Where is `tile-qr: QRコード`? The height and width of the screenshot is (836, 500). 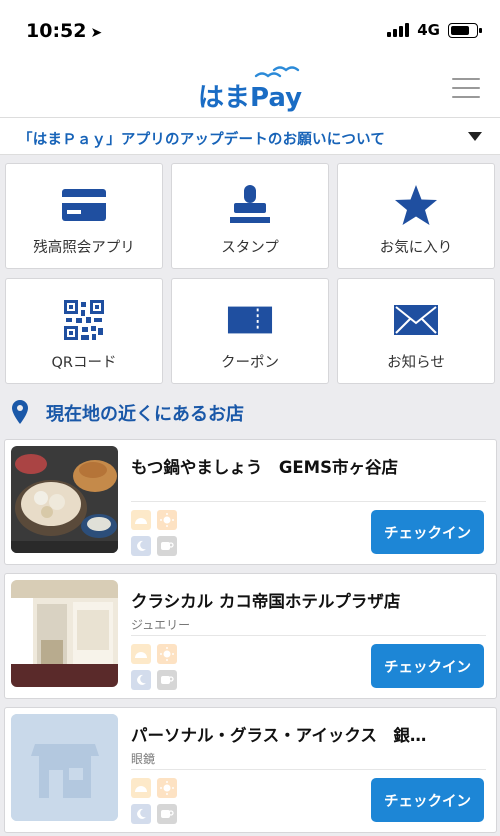 tile-qr: QRコード is located at coordinates (84, 331).